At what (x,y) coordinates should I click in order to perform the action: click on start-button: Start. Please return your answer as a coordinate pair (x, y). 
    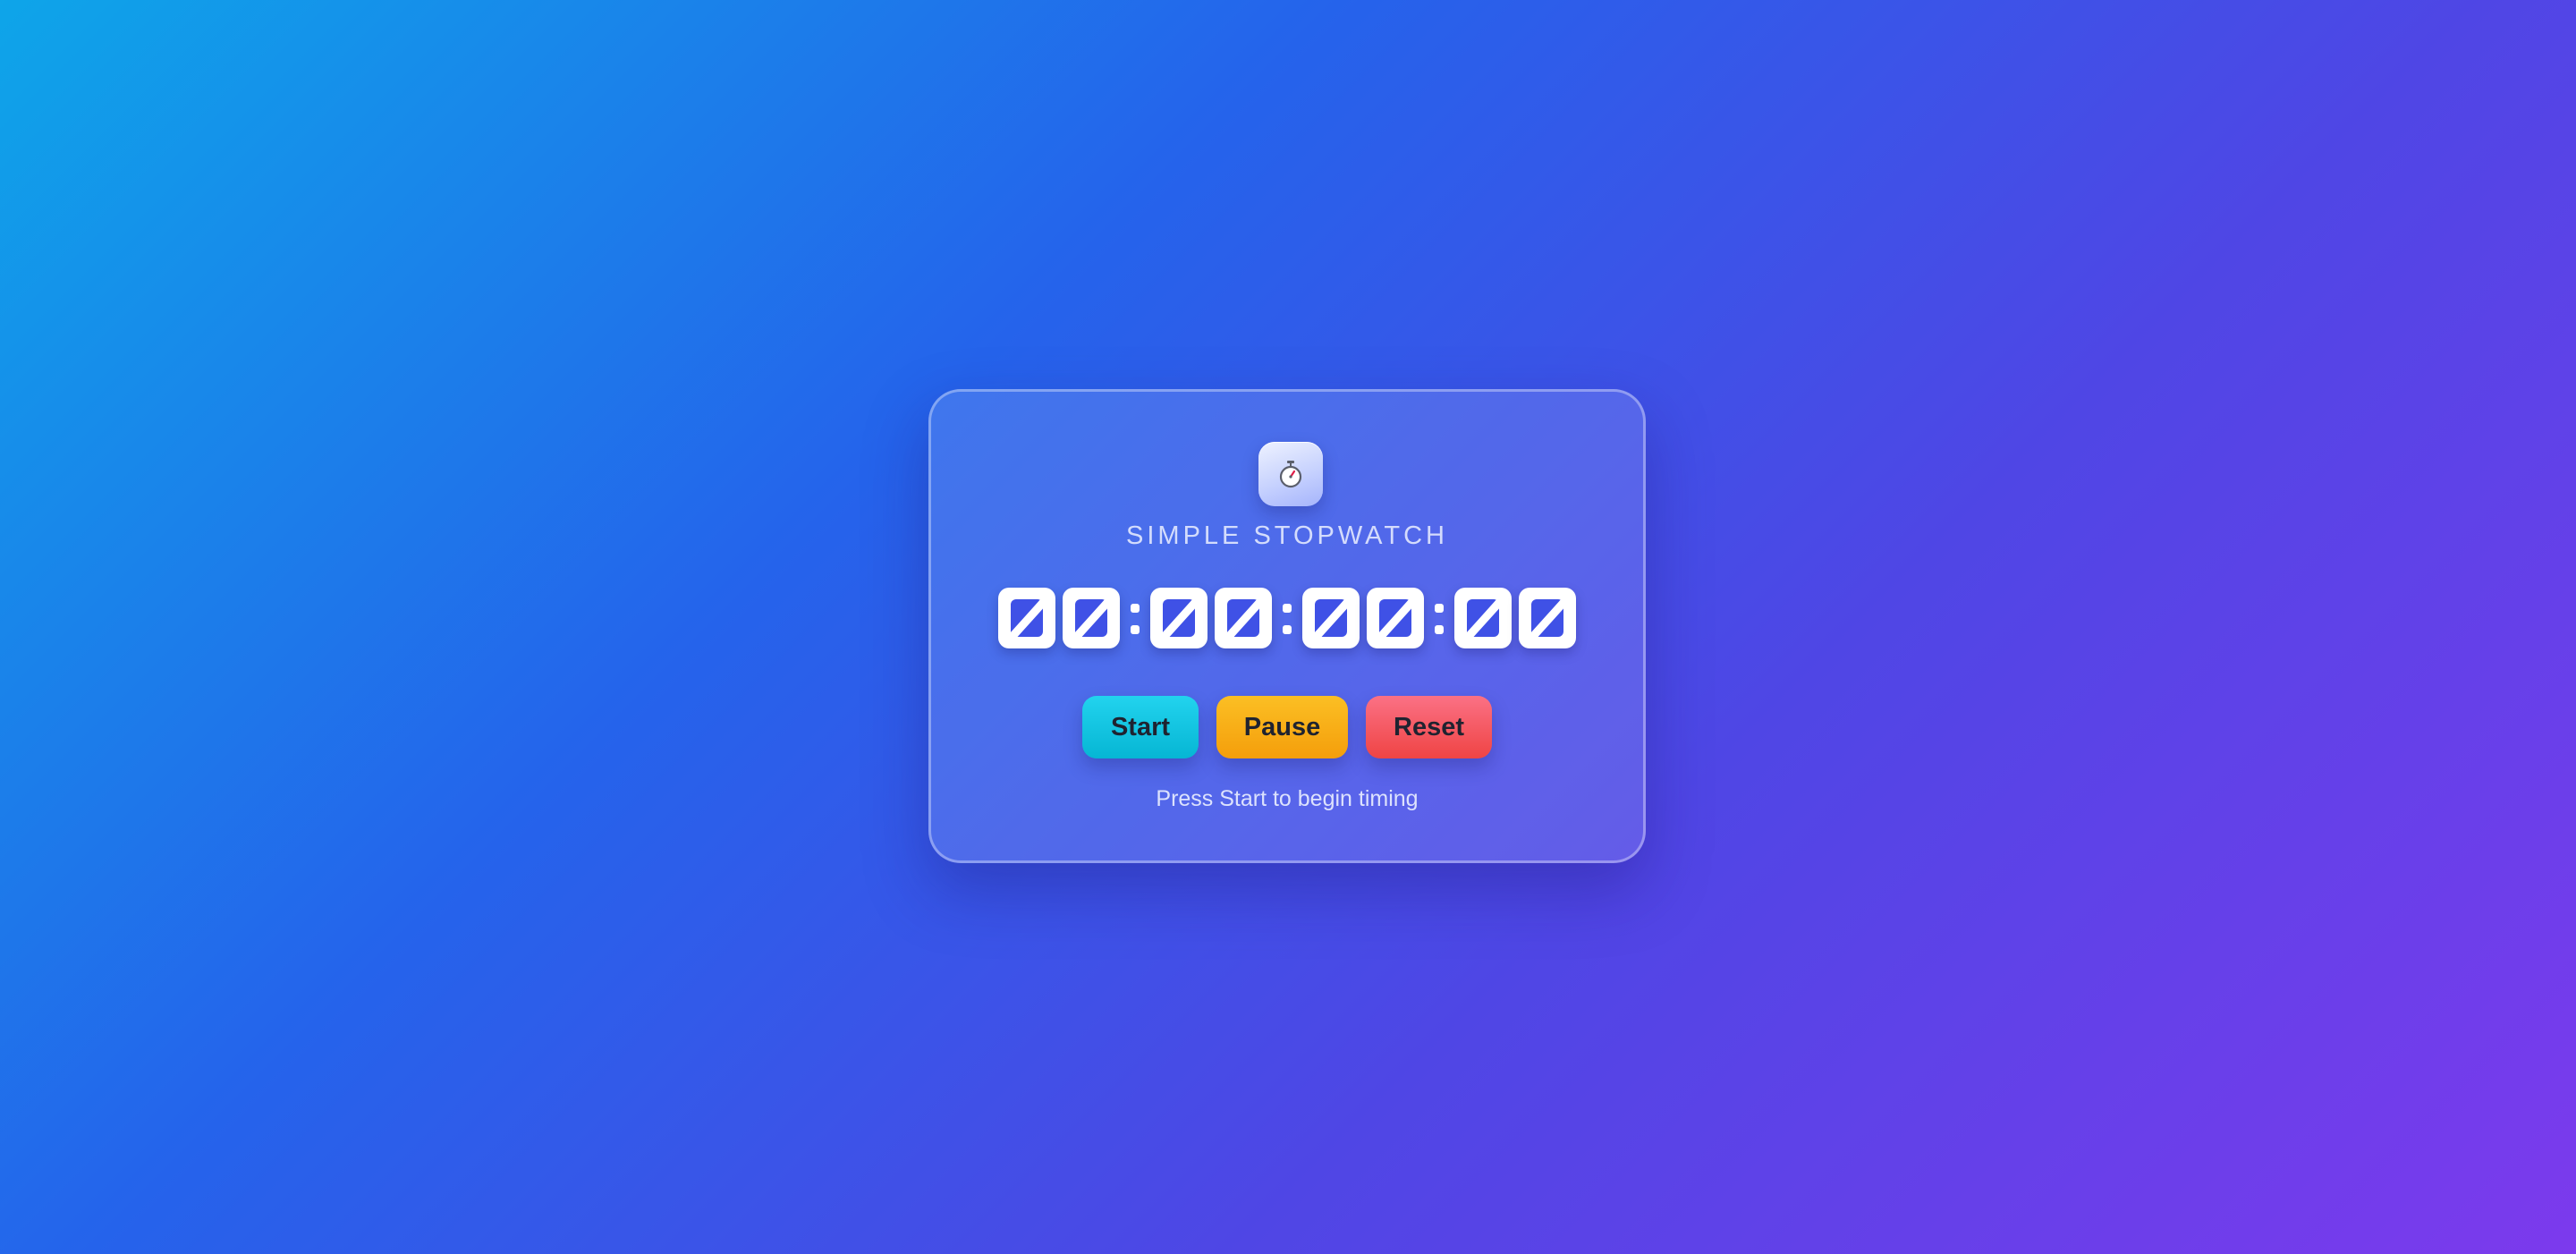
    Looking at the image, I should click on (1140, 727).